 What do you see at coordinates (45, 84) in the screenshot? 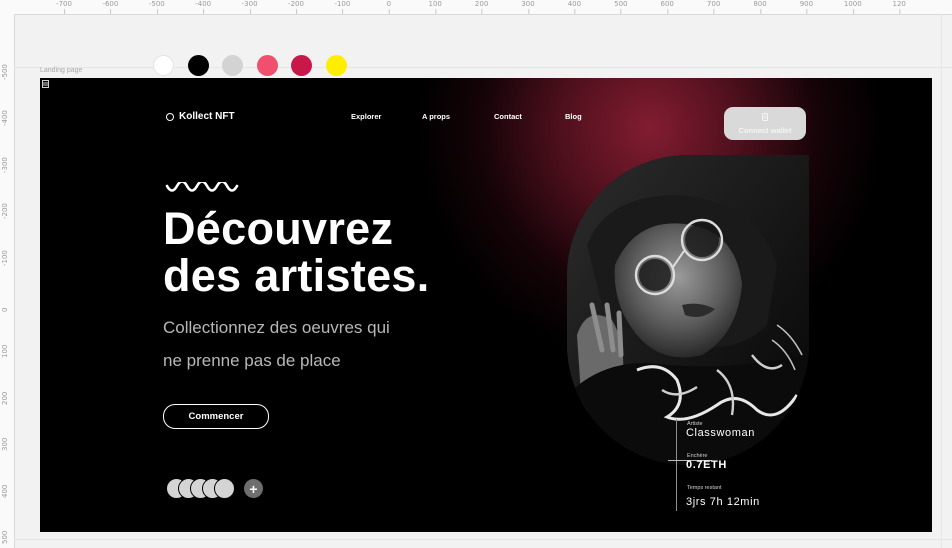
I see `frame-icon` at bounding box center [45, 84].